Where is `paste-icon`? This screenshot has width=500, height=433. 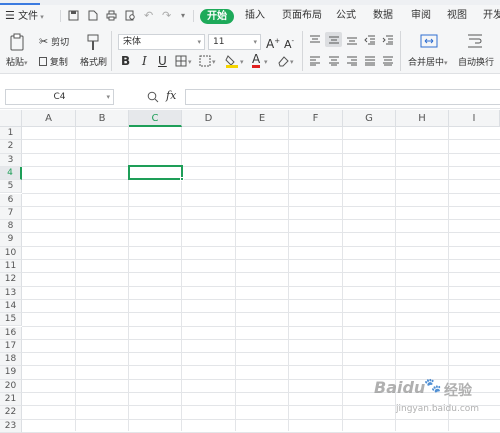
paste-icon is located at coordinates (17, 42).